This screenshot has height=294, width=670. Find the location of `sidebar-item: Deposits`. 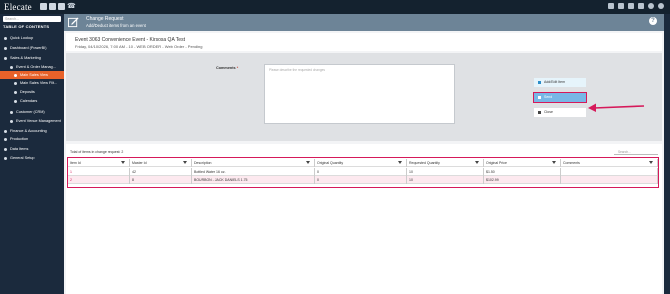

sidebar-item: Deposits is located at coordinates (32, 92).